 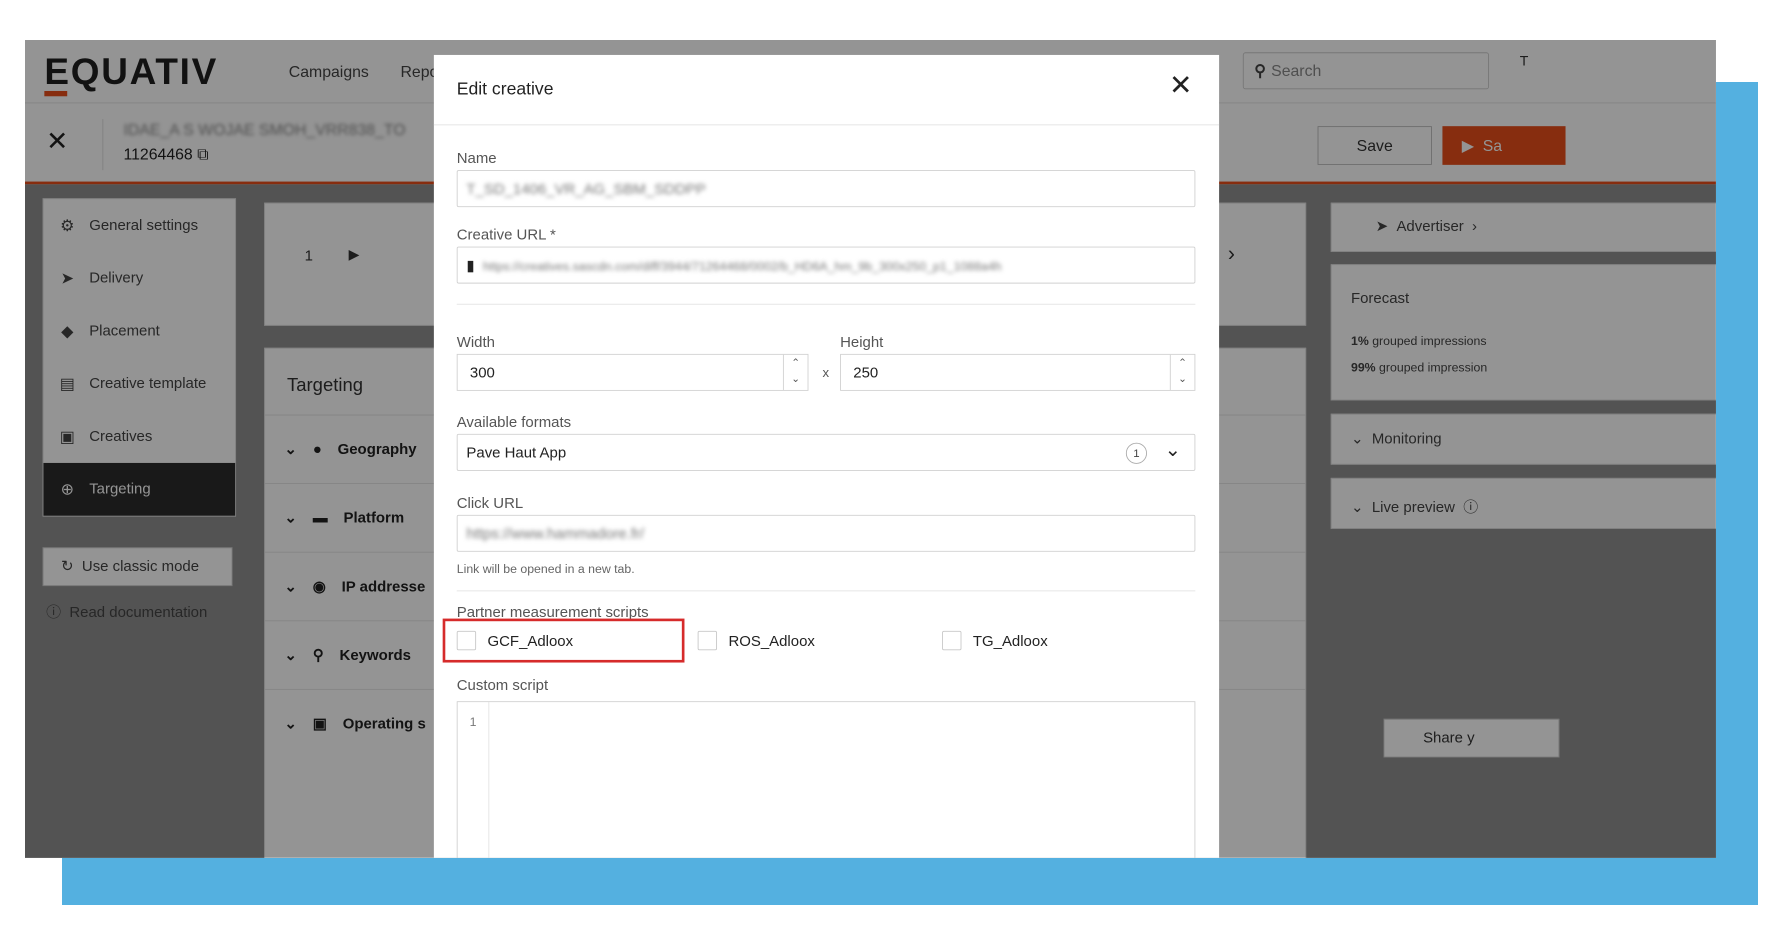 What do you see at coordinates (707, 640) in the screenshot?
I see `checkbox-ros-adloox` at bounding box center [707, 640].